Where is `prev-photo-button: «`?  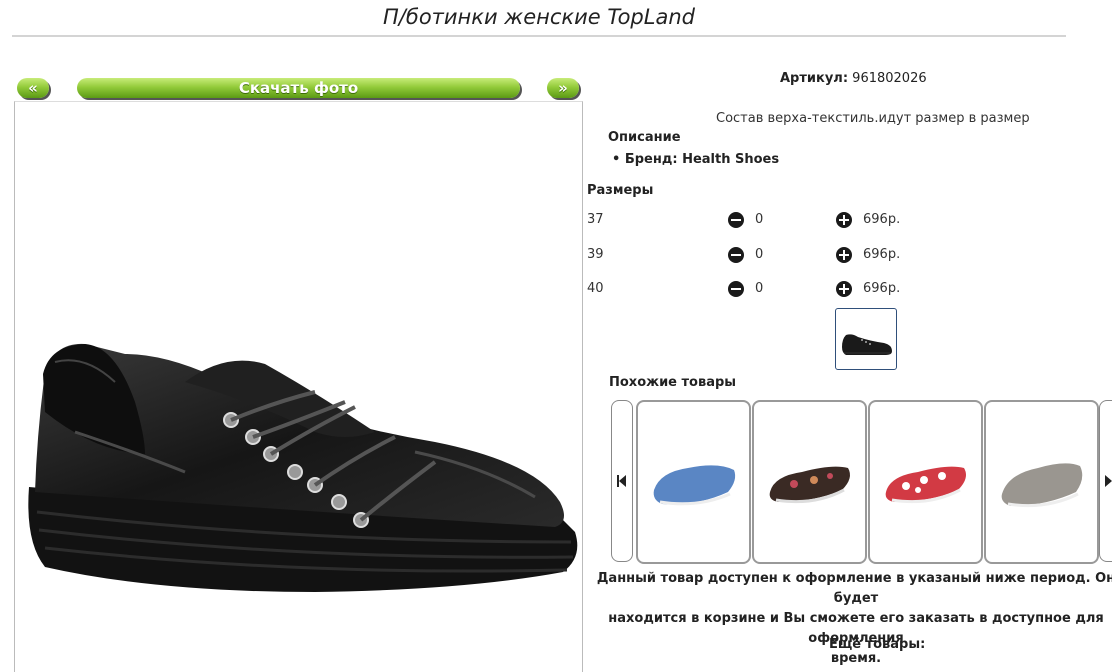
prev-photo-button: « is located at coordinates (33, 88).